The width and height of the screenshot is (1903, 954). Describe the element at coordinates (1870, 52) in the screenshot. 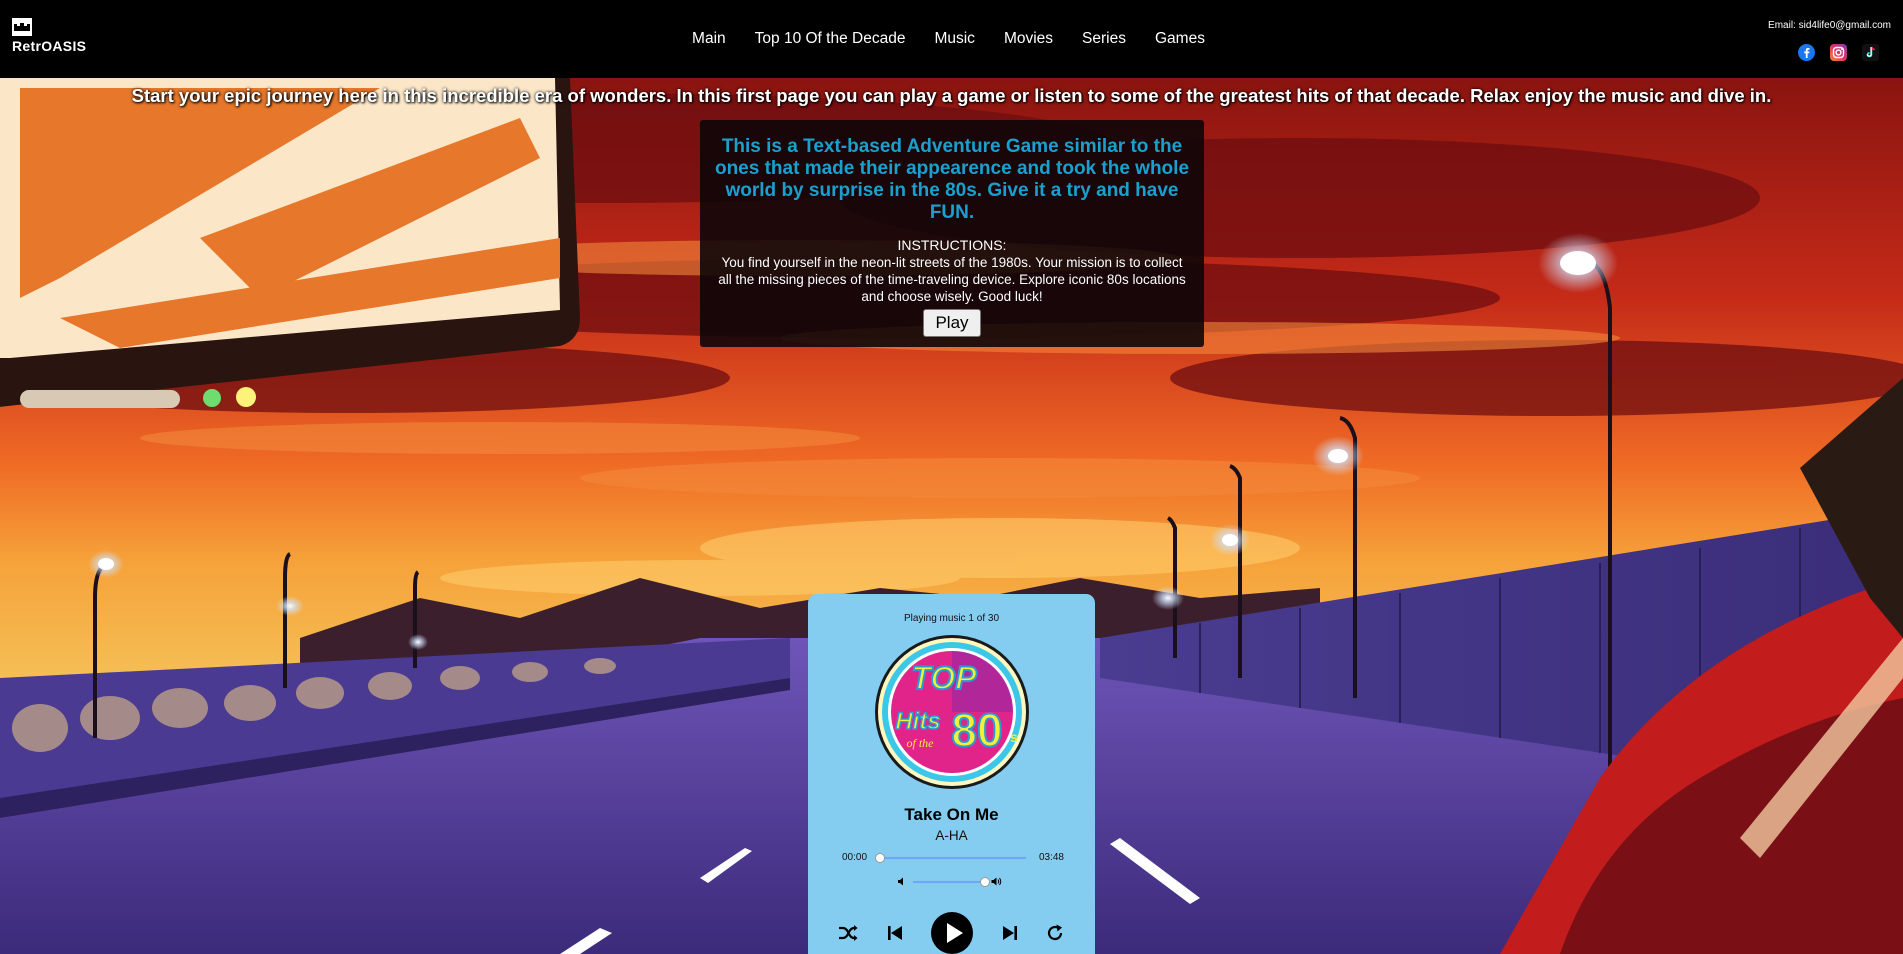

I see `tiktok-icon` at that location.